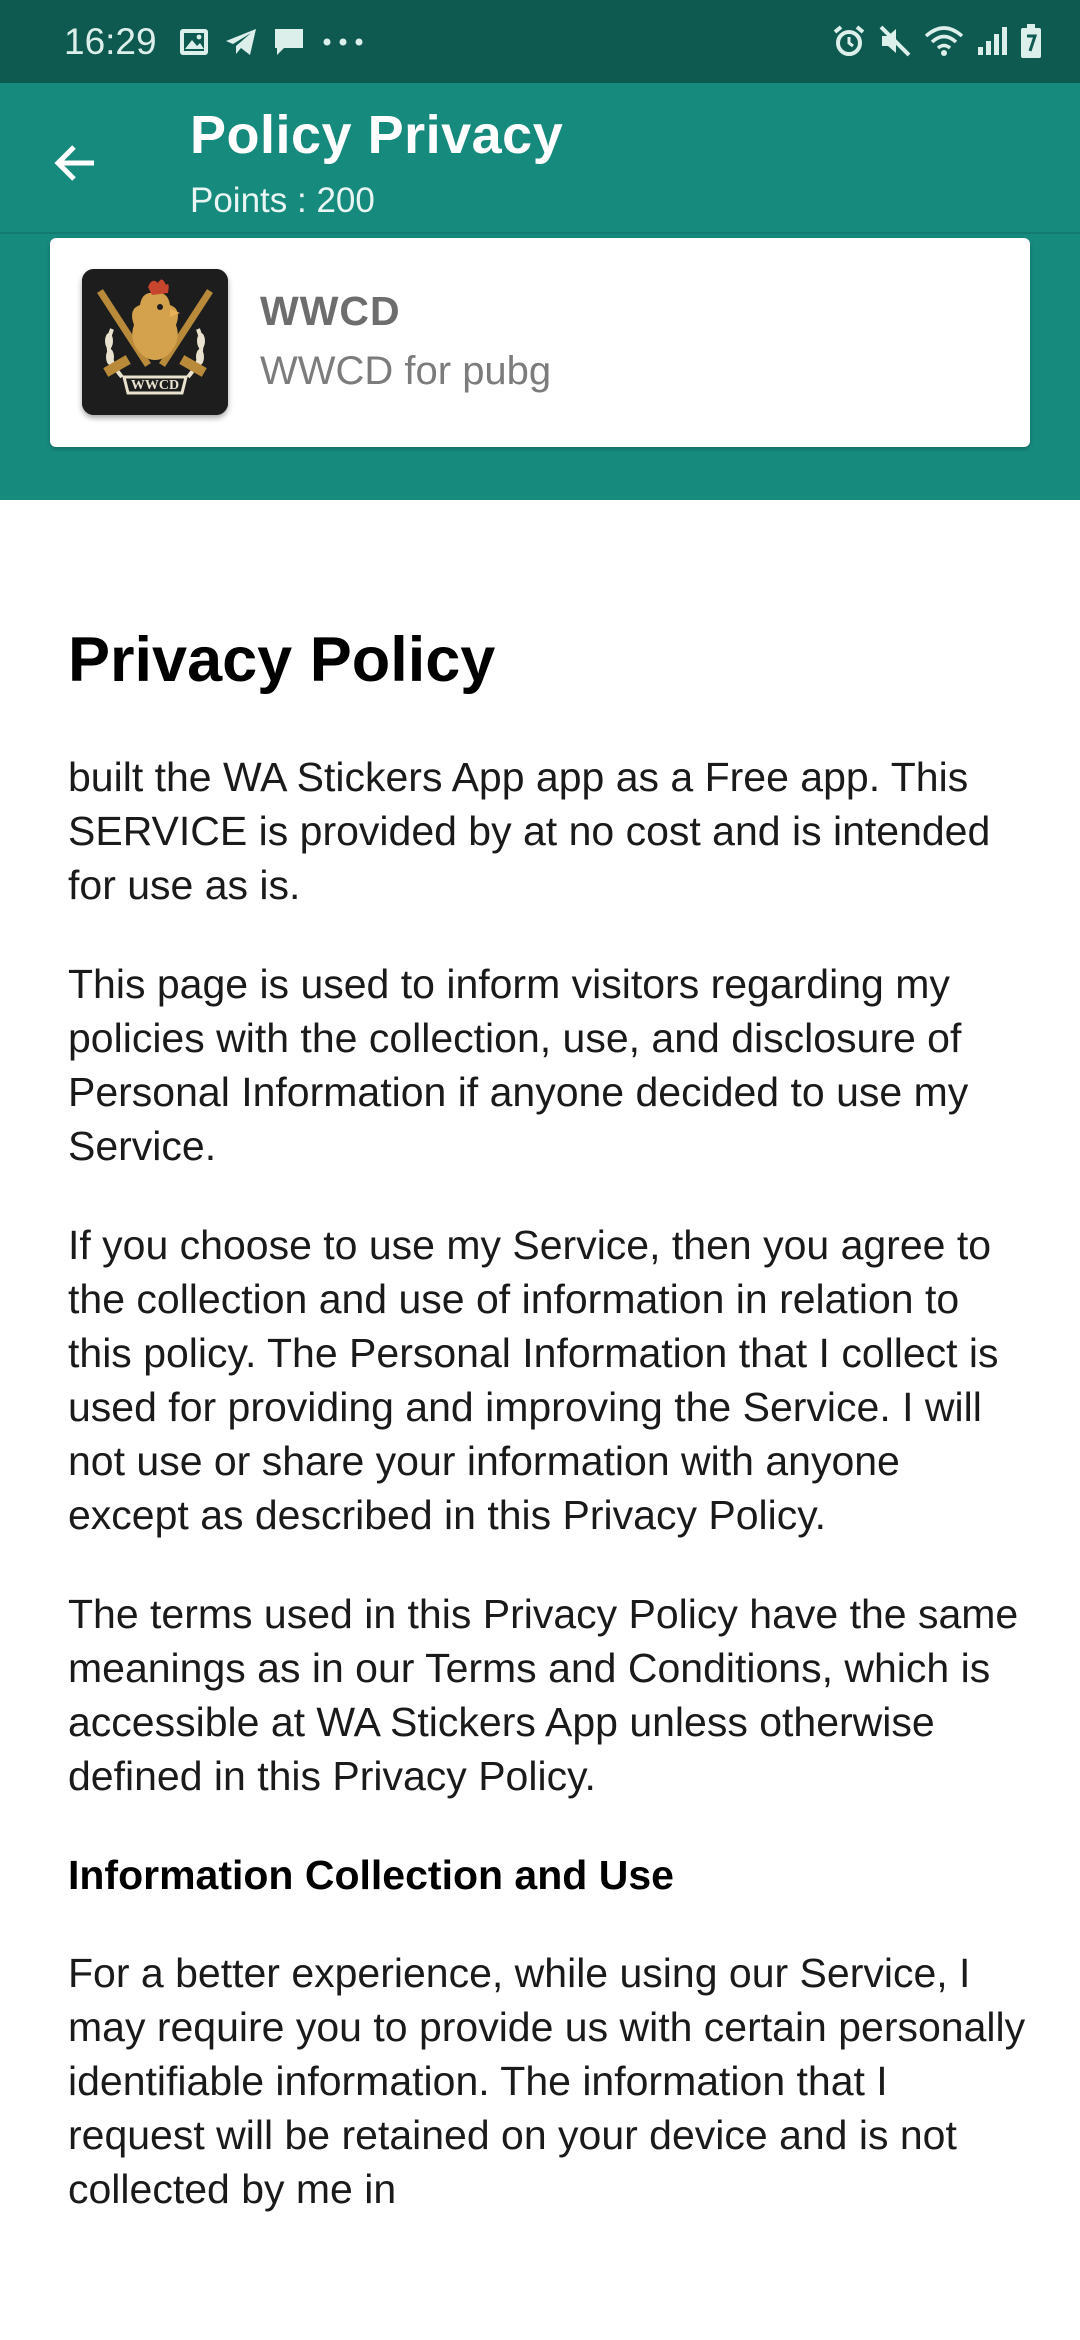 The width and height of the screenshot is (1080, 2340). Describe the element at coordinates (282, 200) in the screenshot. I see `points-label: Points : 200` at that location.